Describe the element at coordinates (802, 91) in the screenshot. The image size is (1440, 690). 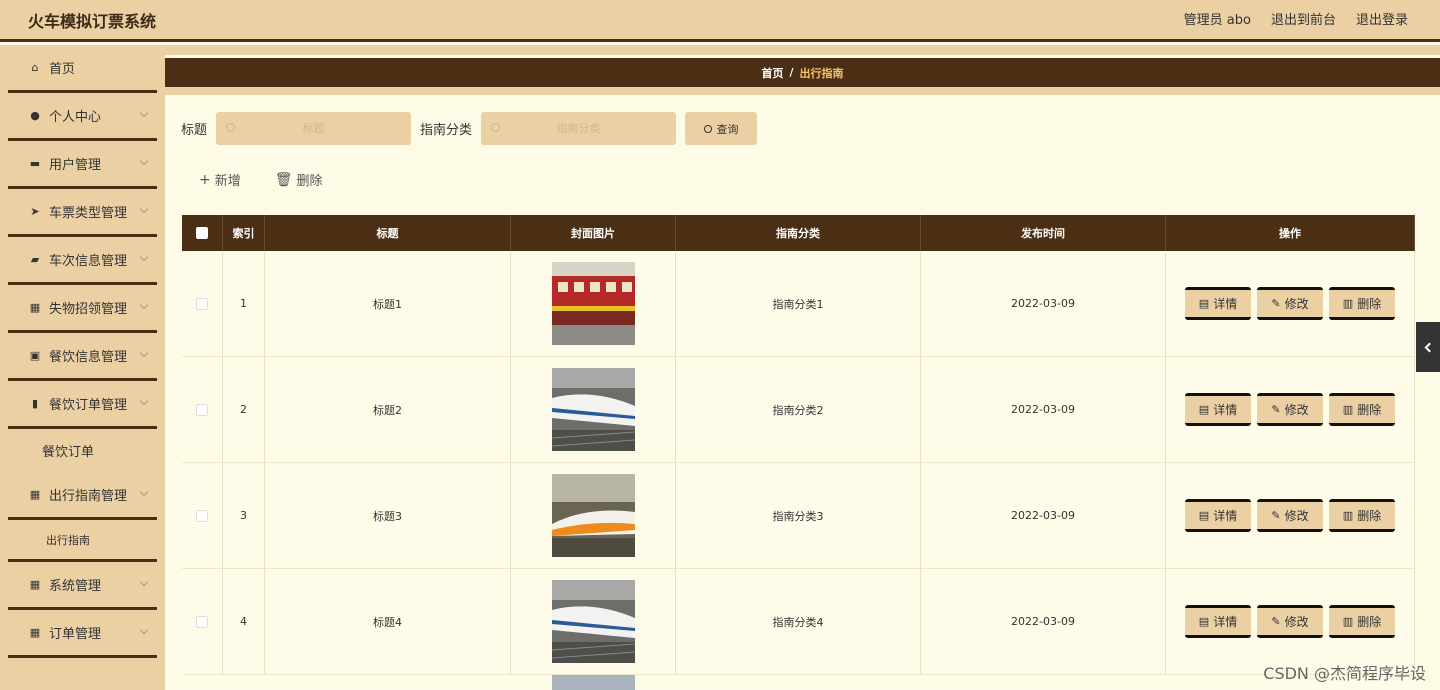
I see `breadcrumb-underline` at that location.